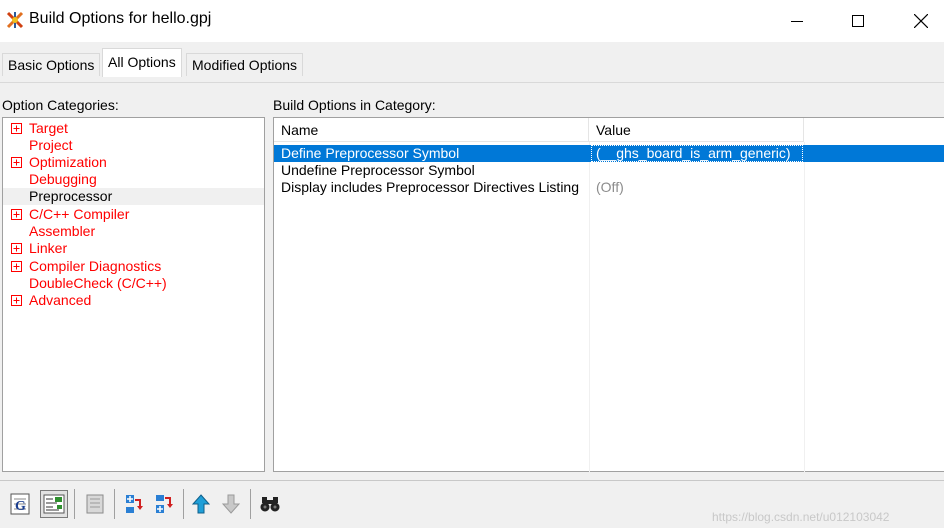 The width and height of the screenshot is (944, 528). I want to click on move-up-button, so click(201, 504).